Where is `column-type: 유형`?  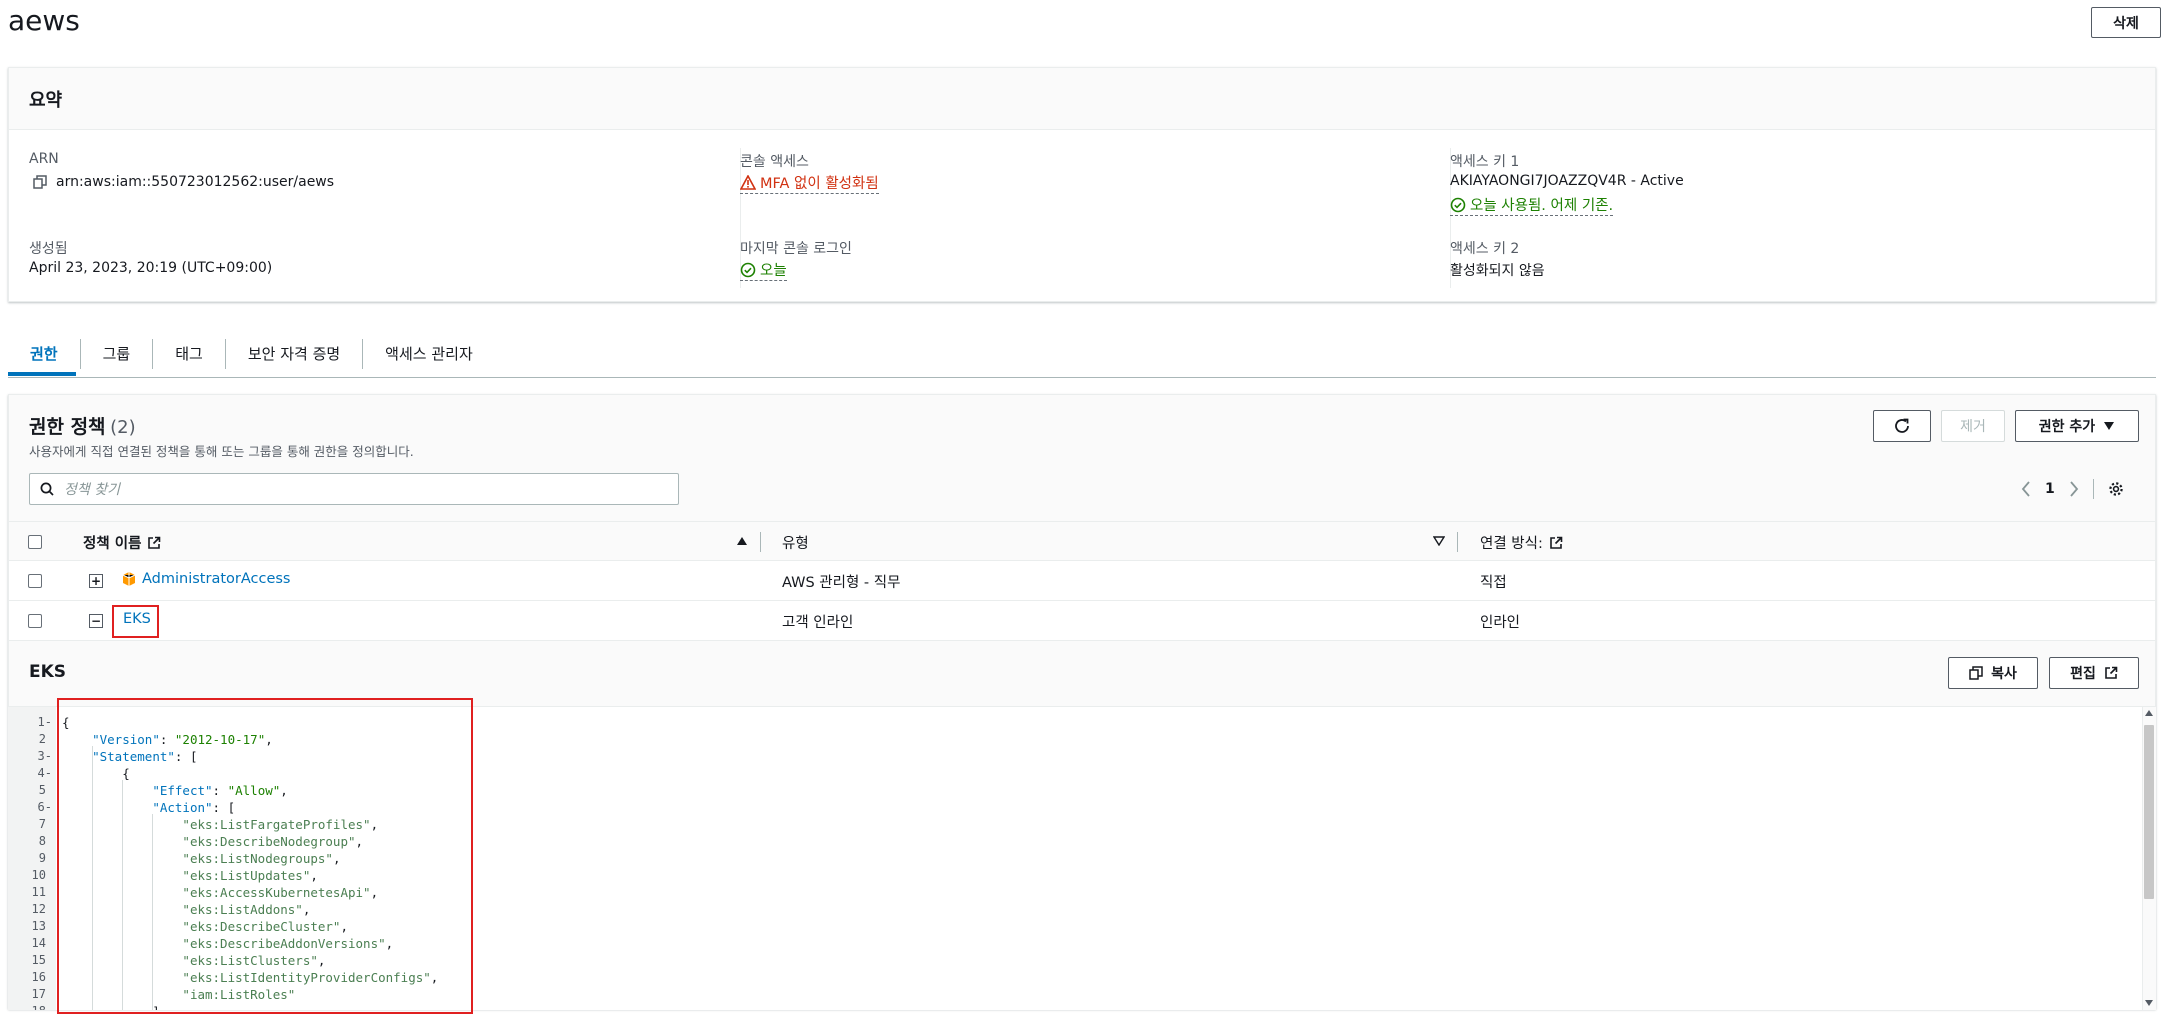
column-type: 유형 is located at coordinates (795, 542).